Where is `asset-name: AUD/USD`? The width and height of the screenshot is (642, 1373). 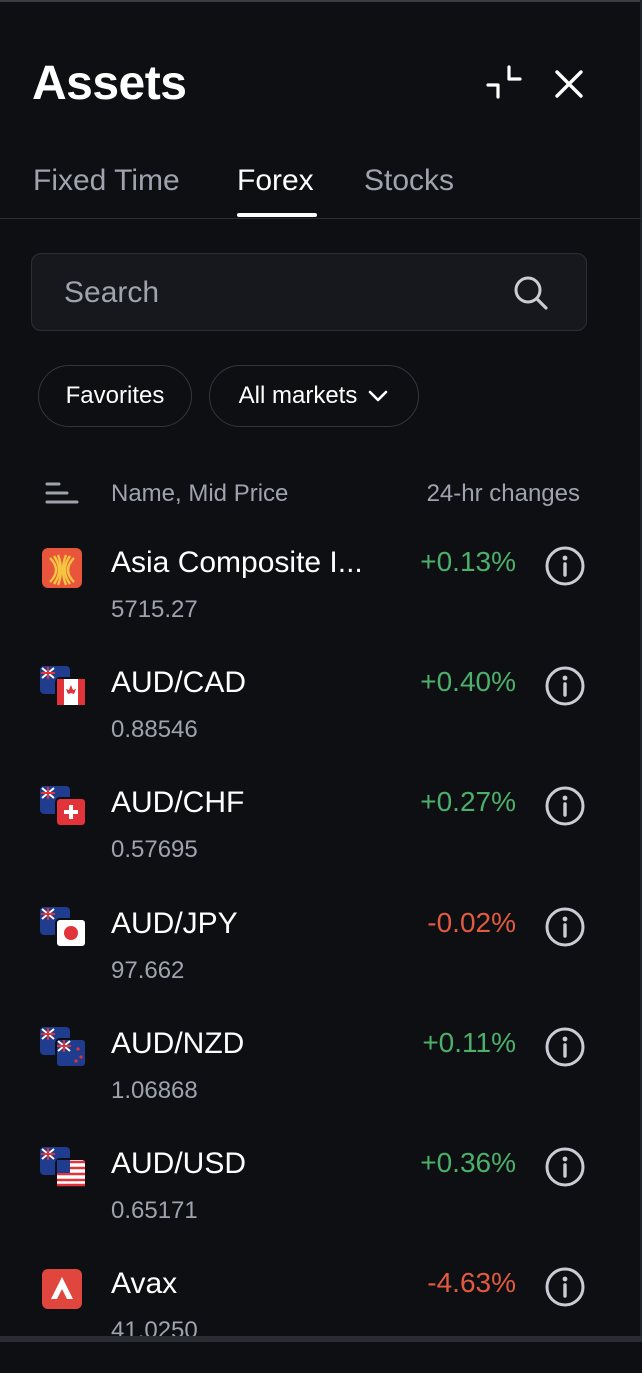
asset-name: AUD/USD is located at coordinates (179, 1163).